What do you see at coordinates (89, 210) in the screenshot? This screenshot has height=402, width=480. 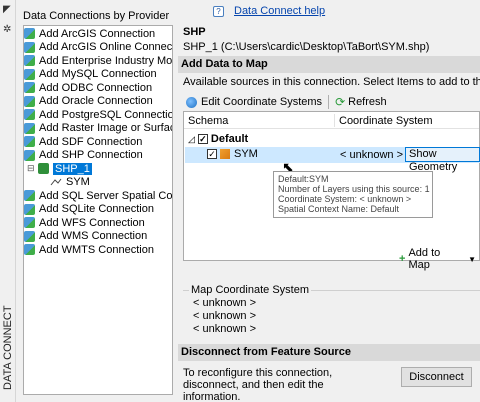 I see `provider-item: Add SQLite Connection` at bounding box center [89, 210].